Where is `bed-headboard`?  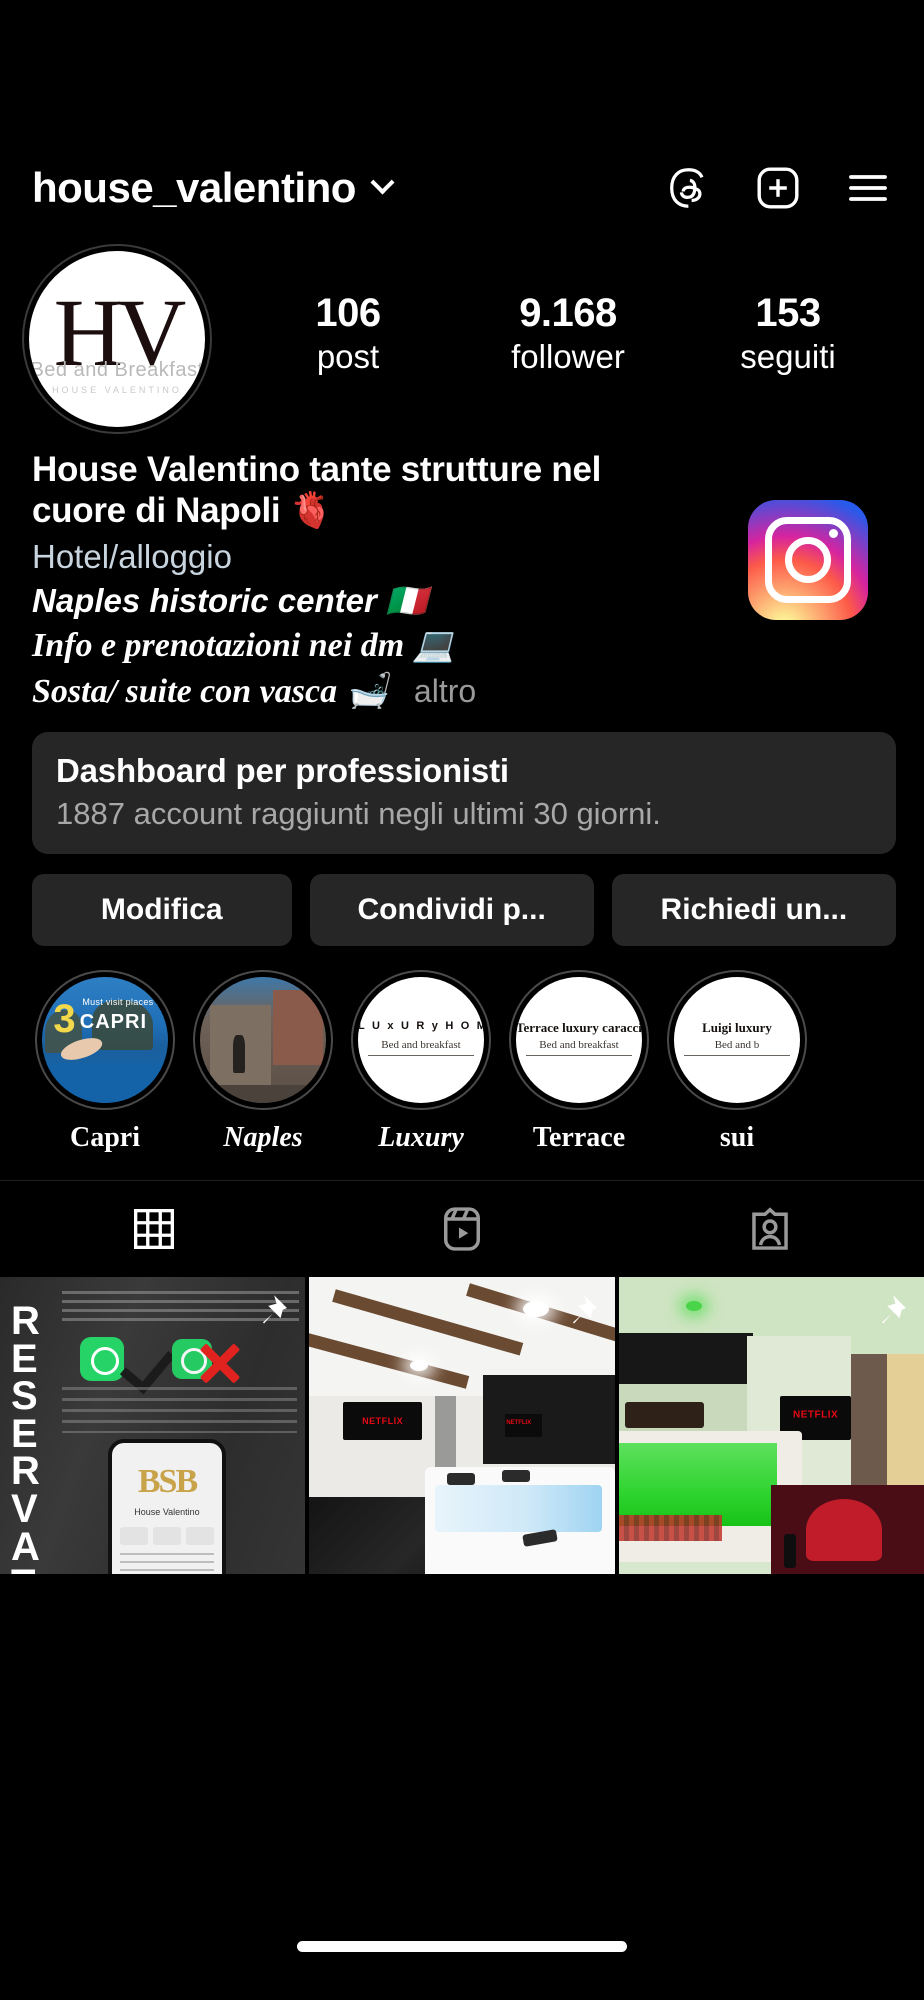 bed-headboard is located at coordinates (664, 1415).